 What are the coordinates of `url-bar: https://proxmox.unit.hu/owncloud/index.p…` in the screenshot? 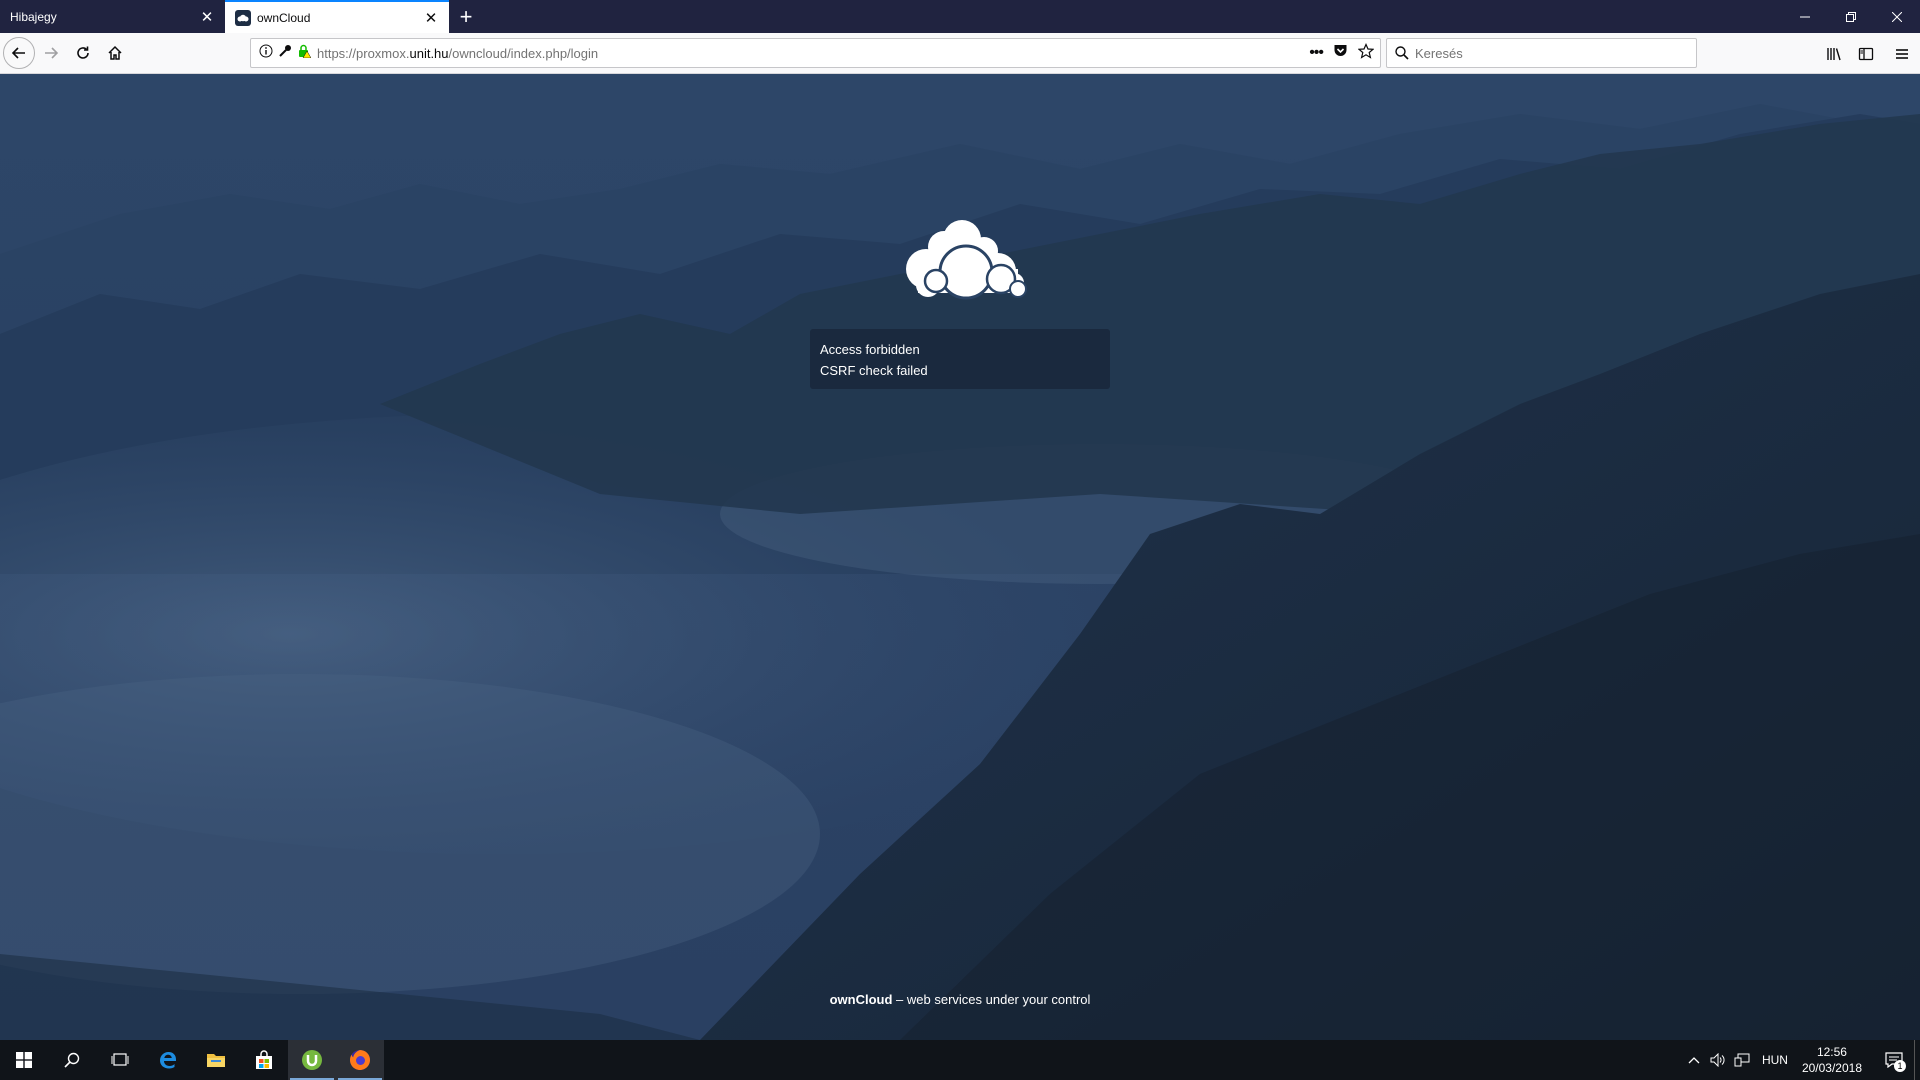 It's located at (815, 53).